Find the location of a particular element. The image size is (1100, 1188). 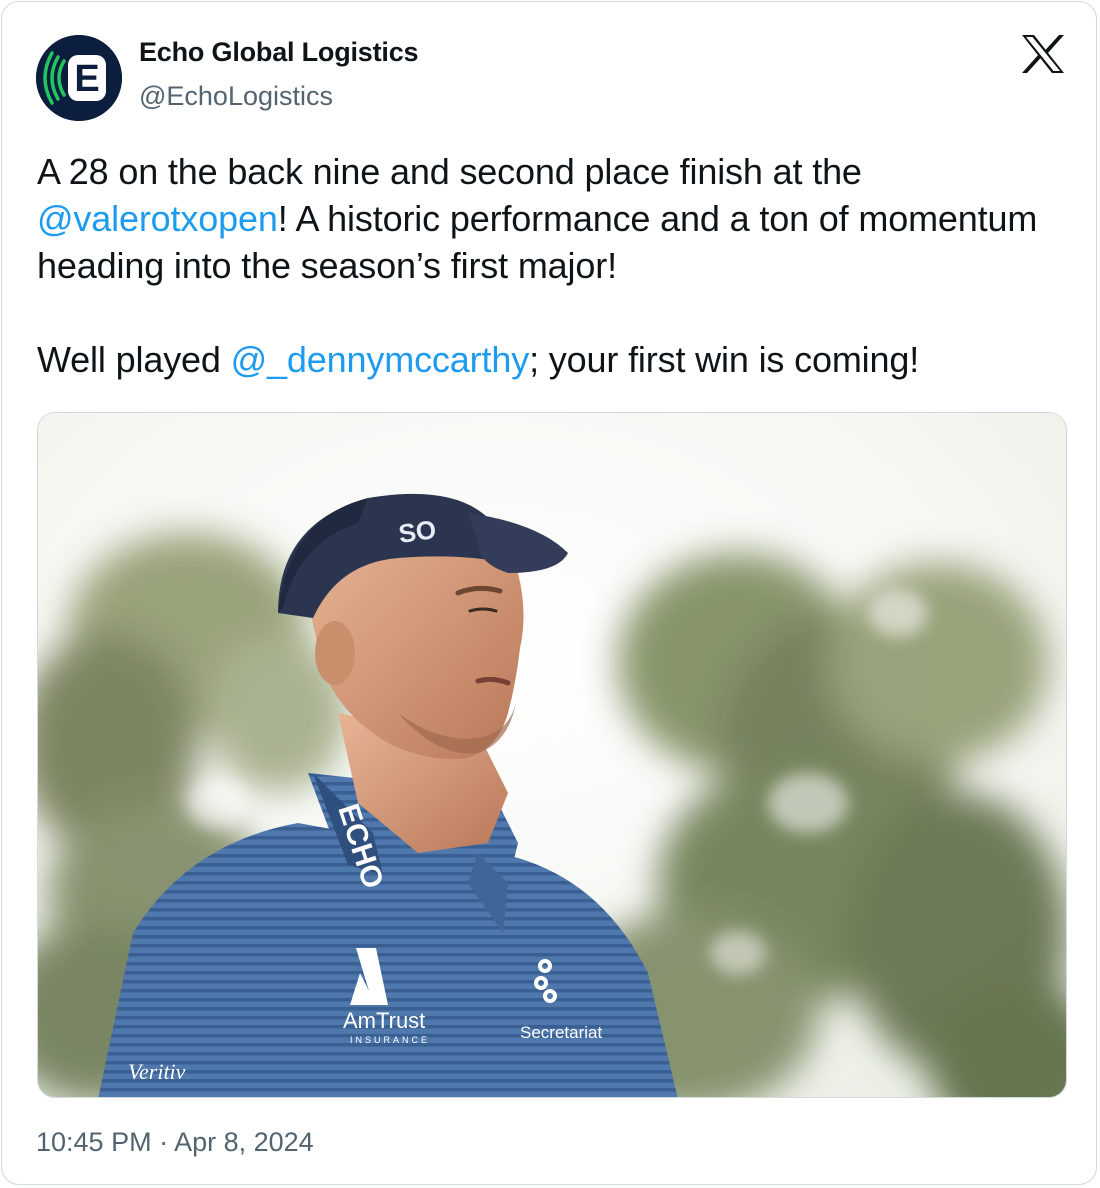

svg-text: E is located at coordinates (86, 79).